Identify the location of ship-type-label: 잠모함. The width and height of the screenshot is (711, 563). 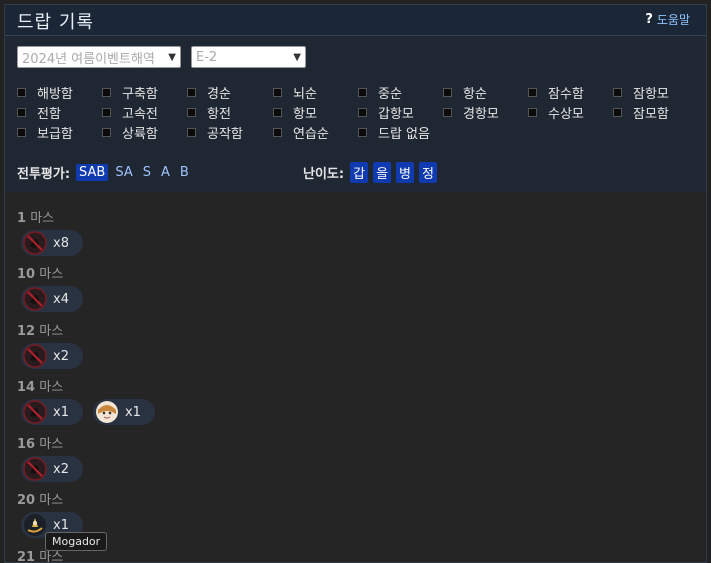
(651, 114).